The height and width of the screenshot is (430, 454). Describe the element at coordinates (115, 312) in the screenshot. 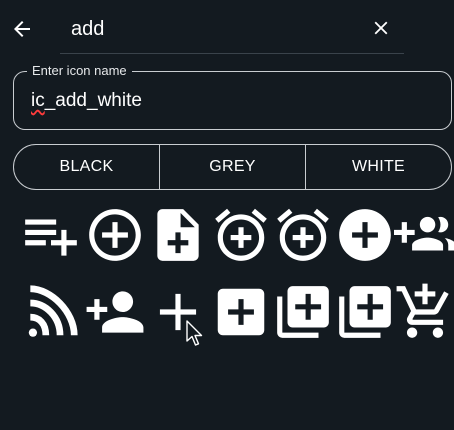

I see `person-add-icon` at that location.